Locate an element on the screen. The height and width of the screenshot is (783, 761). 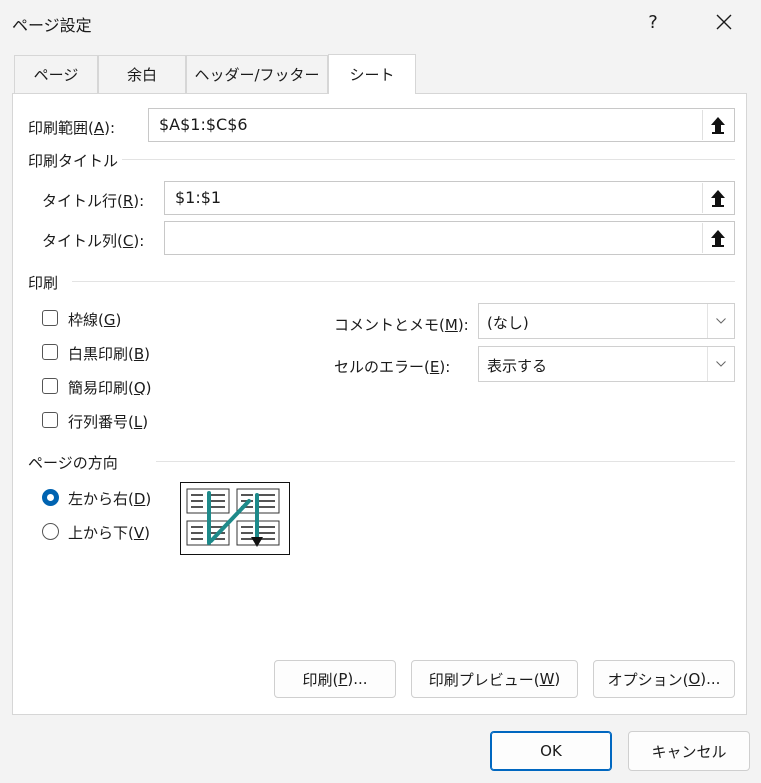
top-to-bottom-label: 上から下(V) is located at coordinates (109, 532).